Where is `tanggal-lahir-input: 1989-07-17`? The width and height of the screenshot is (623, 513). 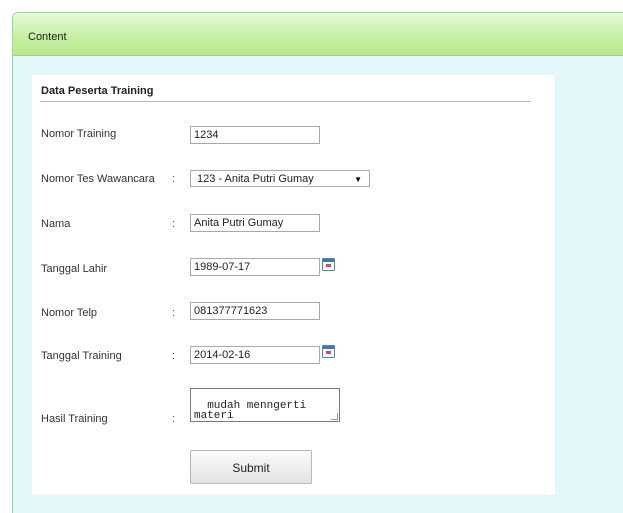
tanggal-lahir-input: 1989-07-17 is located at coordinates (255, 267).